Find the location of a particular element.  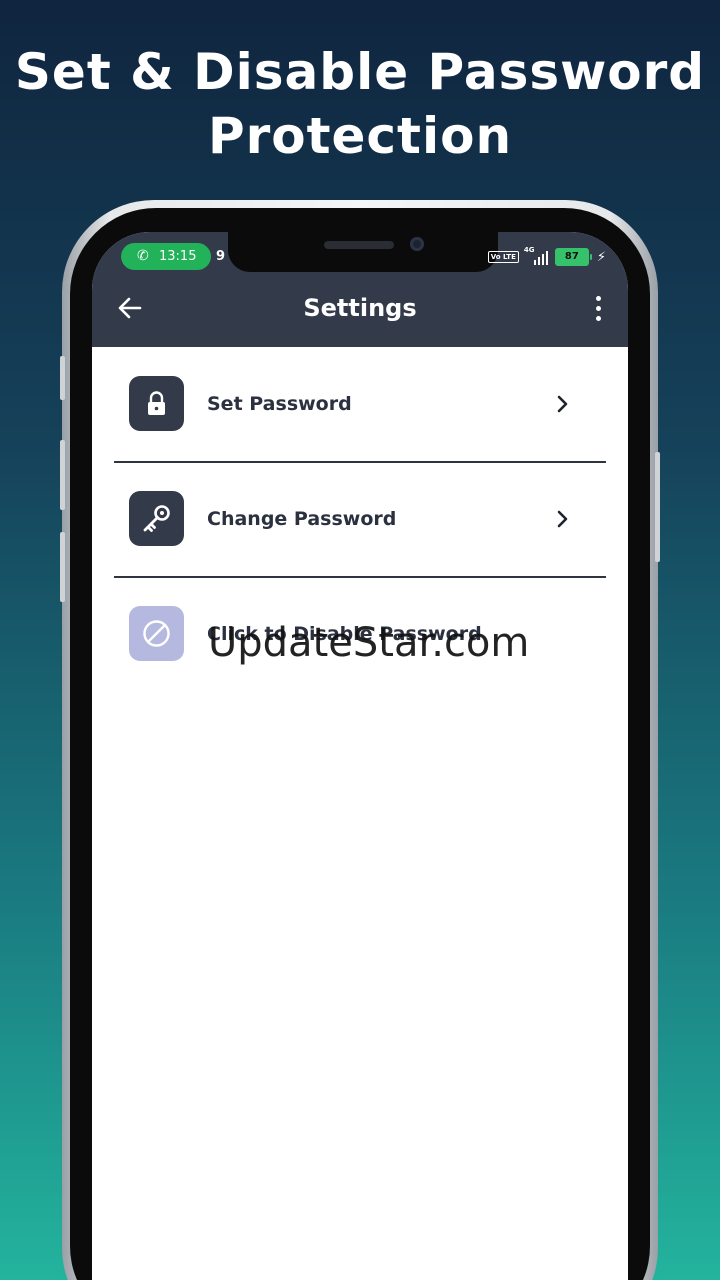

set-password-icon-tile is located at coordinates (156, 403).